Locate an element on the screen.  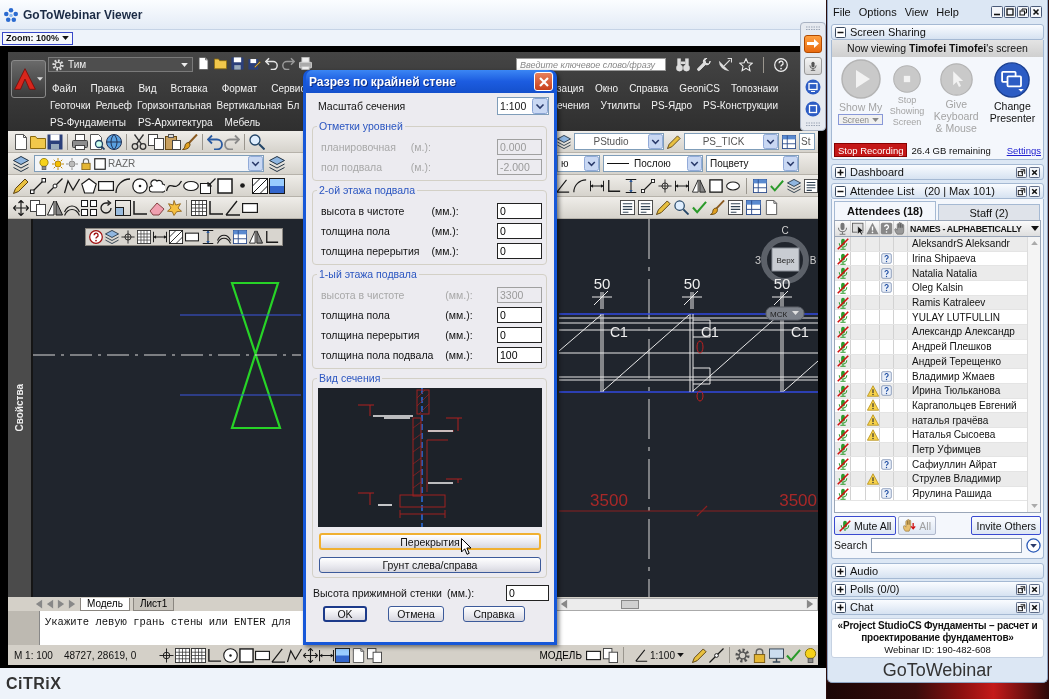
window-button is located at coordinates (813, 109).